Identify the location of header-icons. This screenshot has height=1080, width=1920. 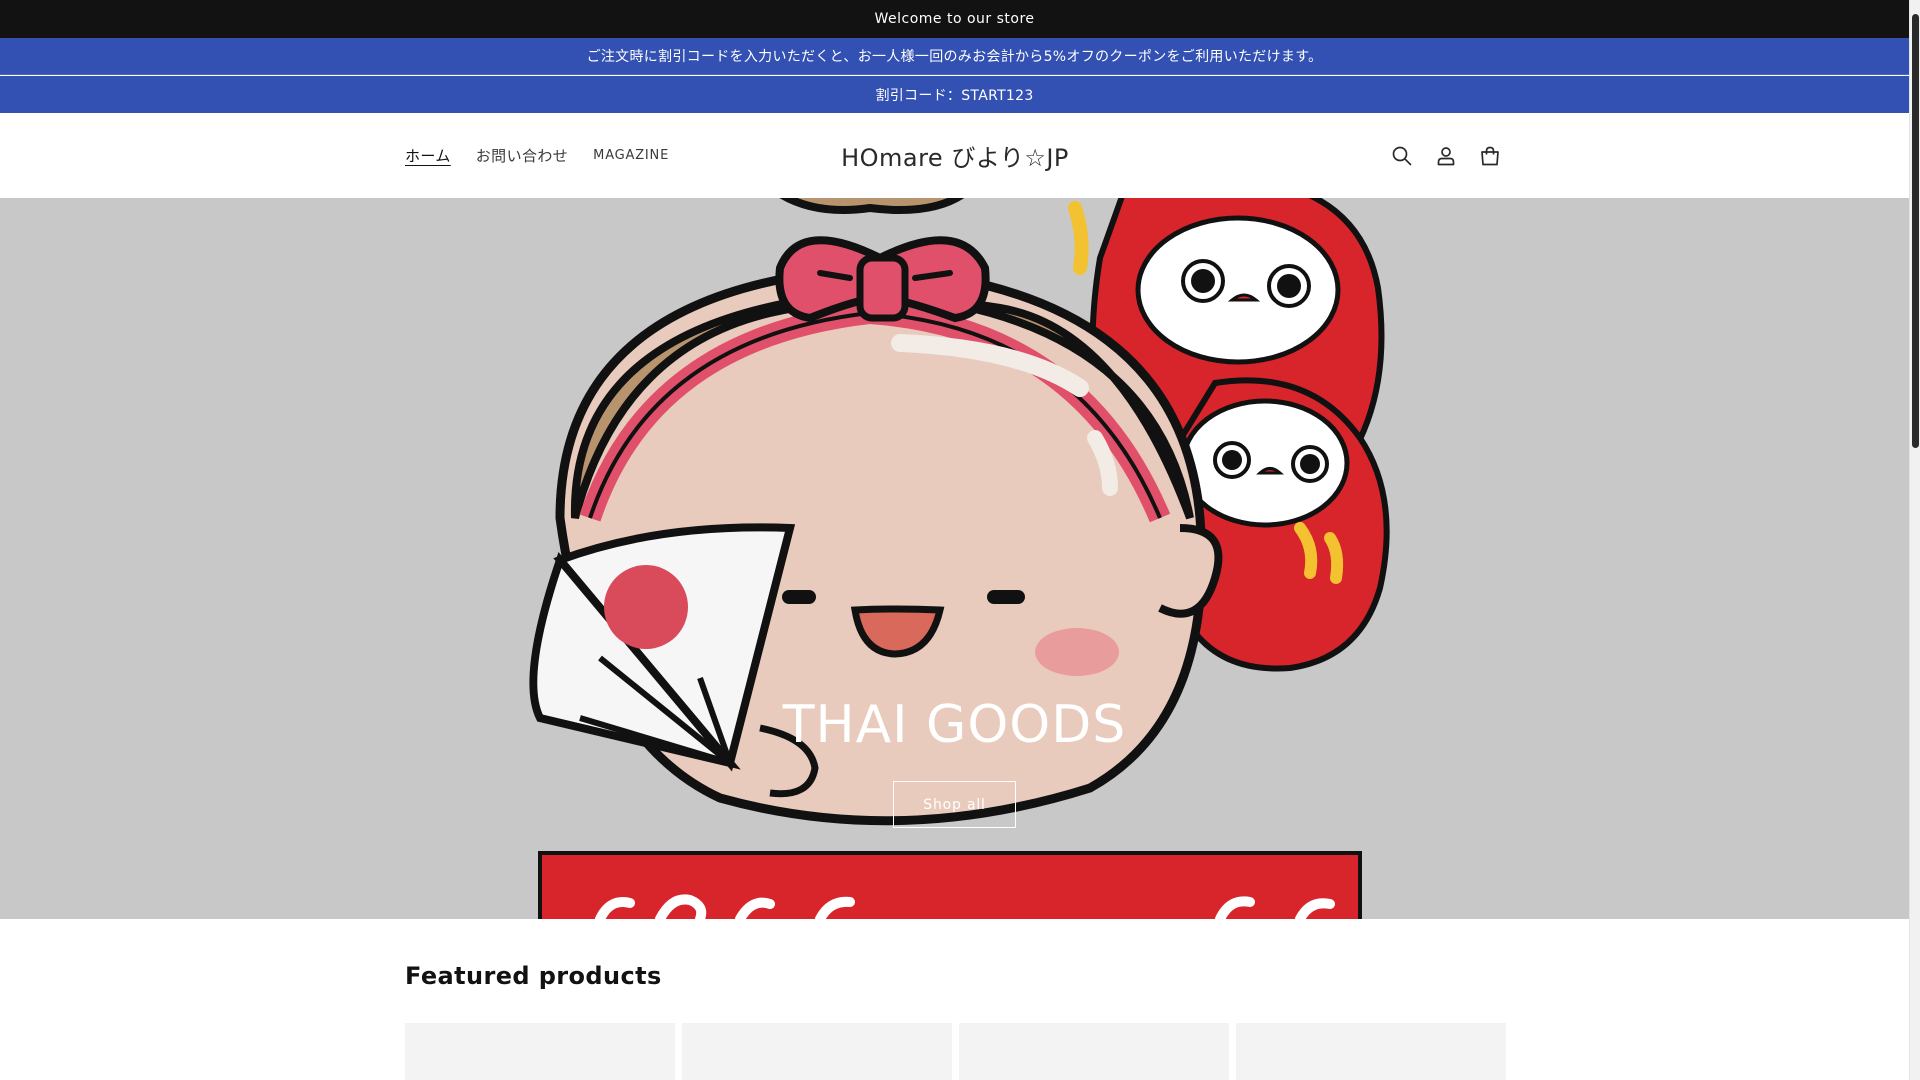
(1446, 155).